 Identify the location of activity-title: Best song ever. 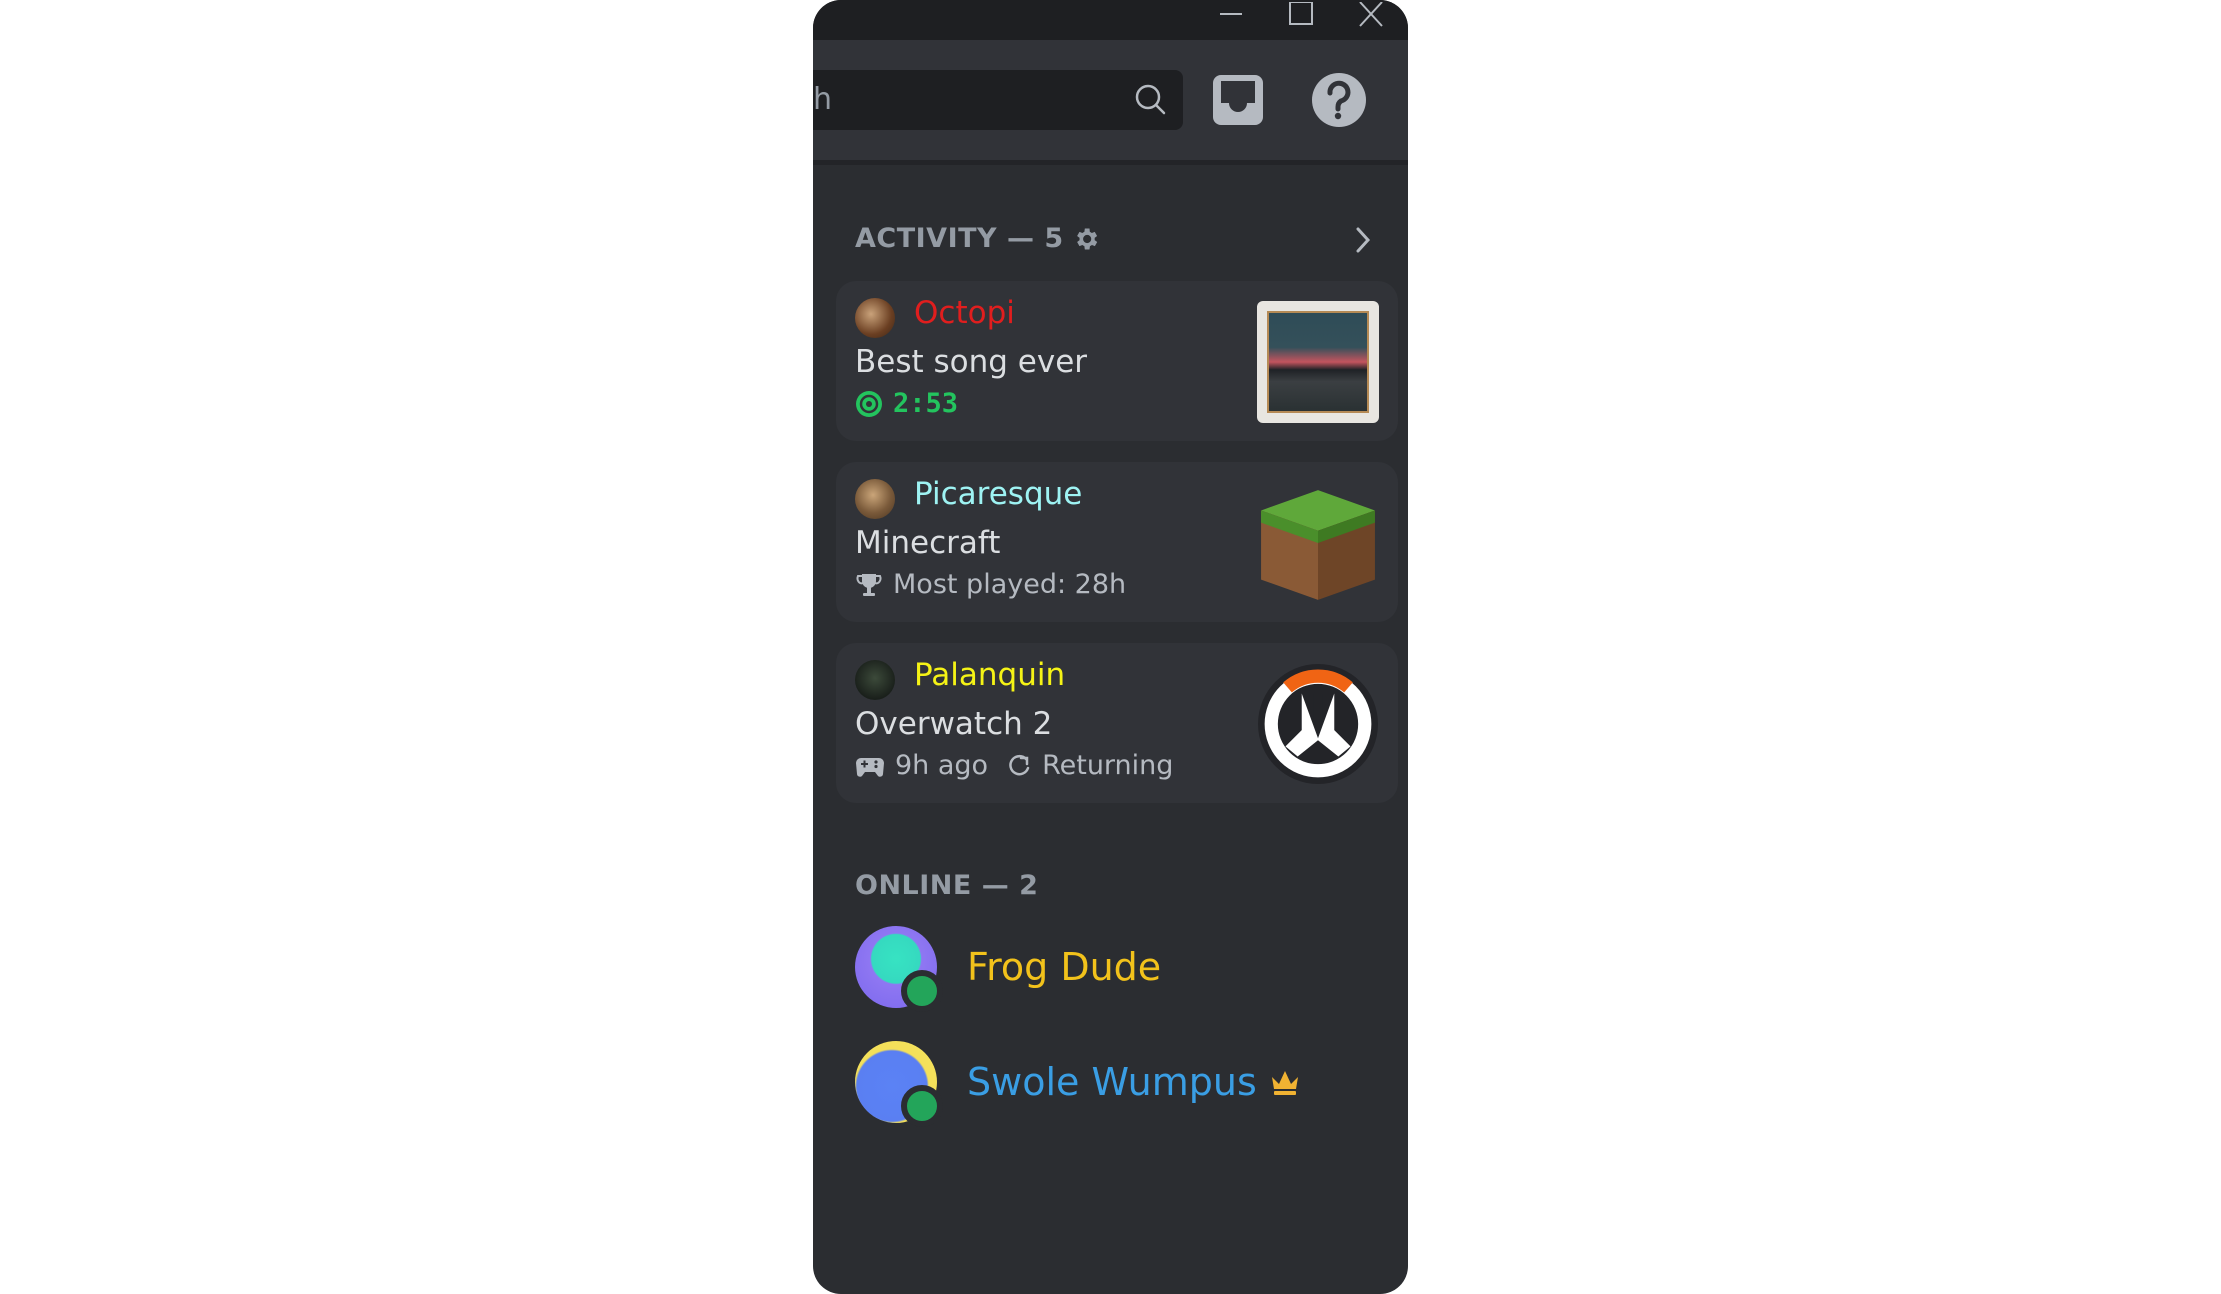
(971, 362).